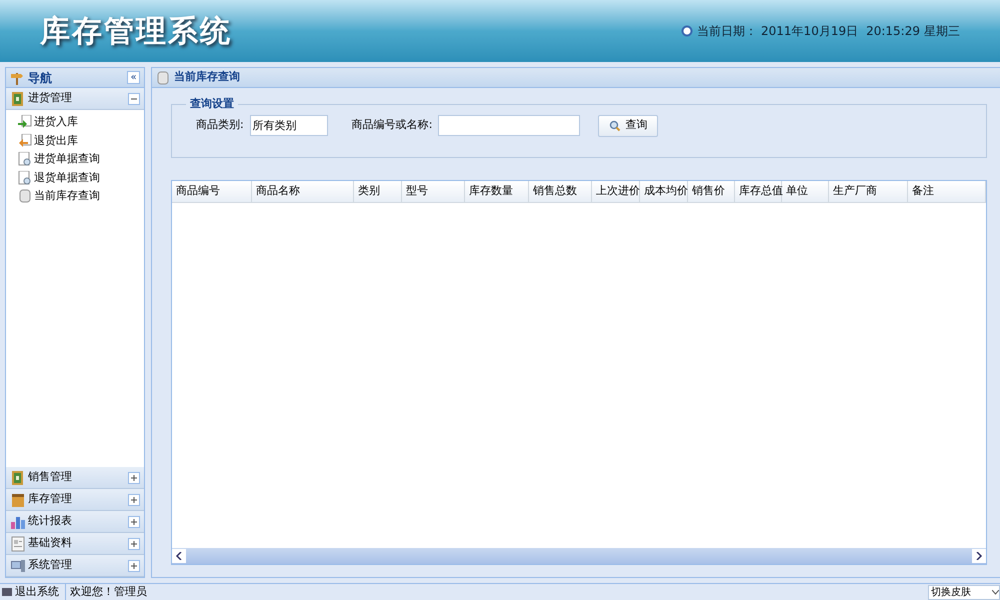 The image size is (1000, 600). I want to click on keyword-label: 商品编号或名称:, so click(392, 125).